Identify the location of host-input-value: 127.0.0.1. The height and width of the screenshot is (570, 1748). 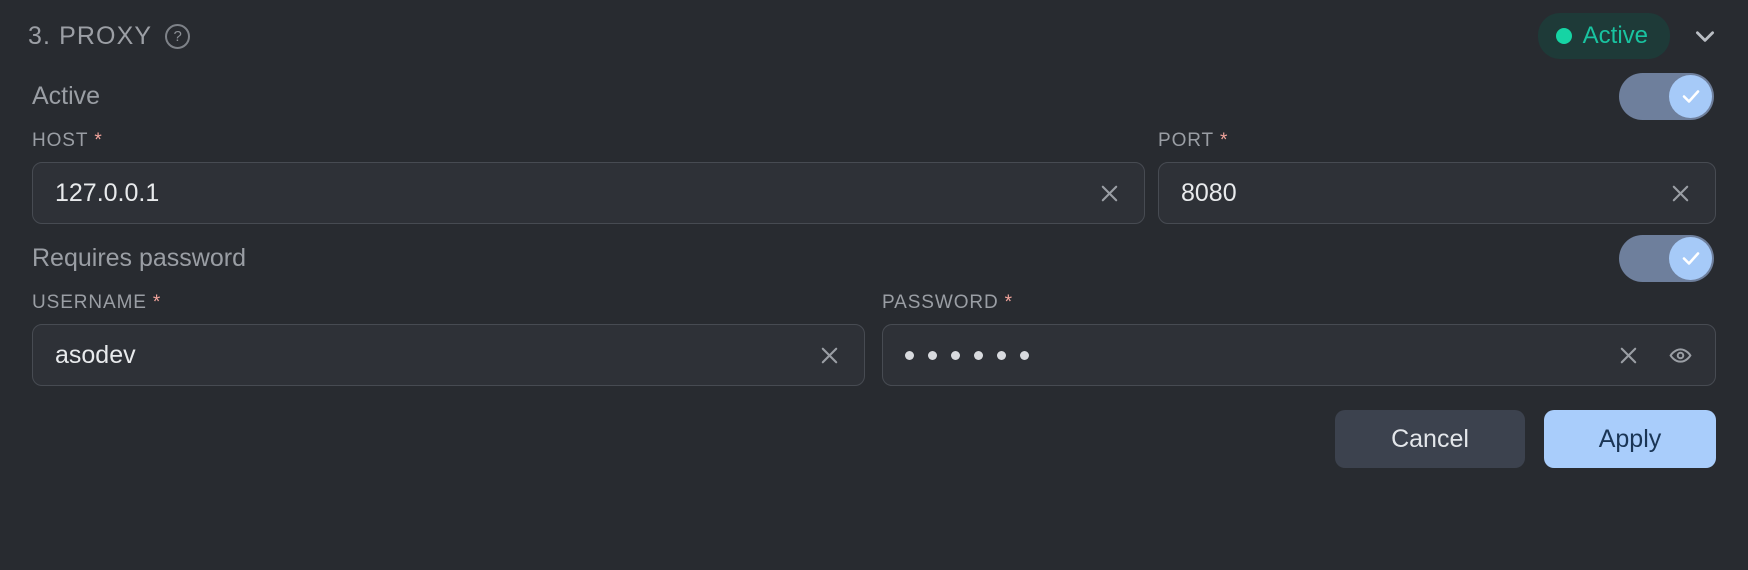
(107, 192).